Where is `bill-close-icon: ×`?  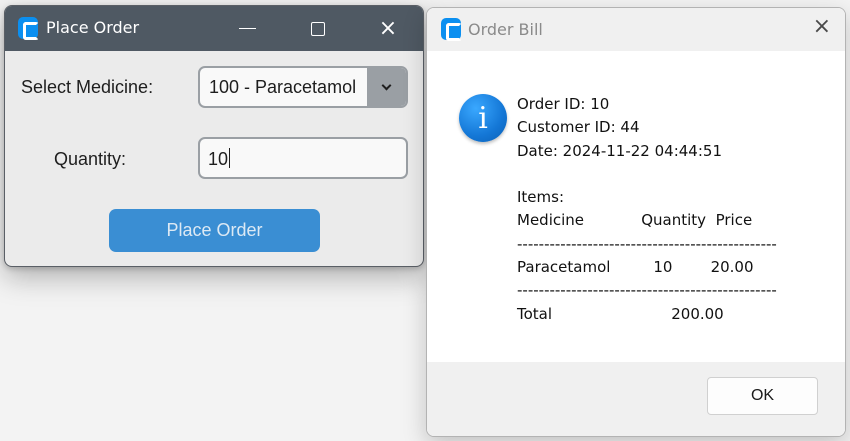 bill-close-icon: × is located at coordinates (822, 27).